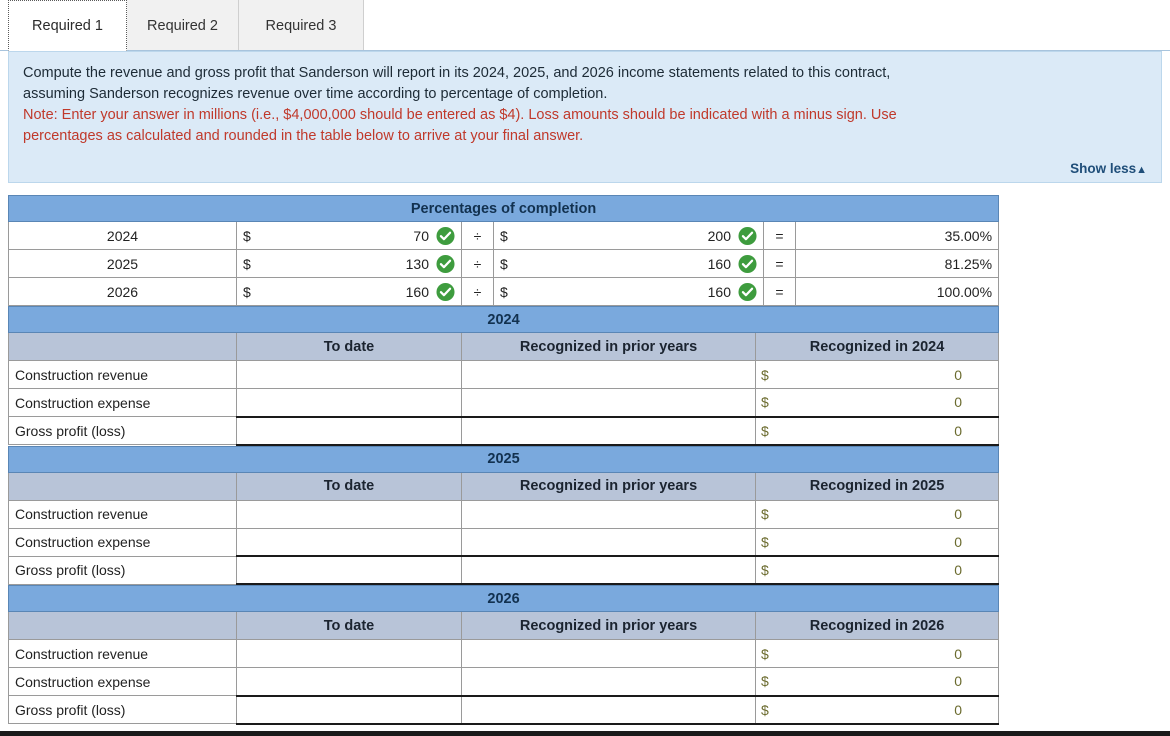 This screenshot has height=736, width=1170. Describe the element at coordinates (122, 291) in the screenshot. I see `year-label: 2026` at that location.